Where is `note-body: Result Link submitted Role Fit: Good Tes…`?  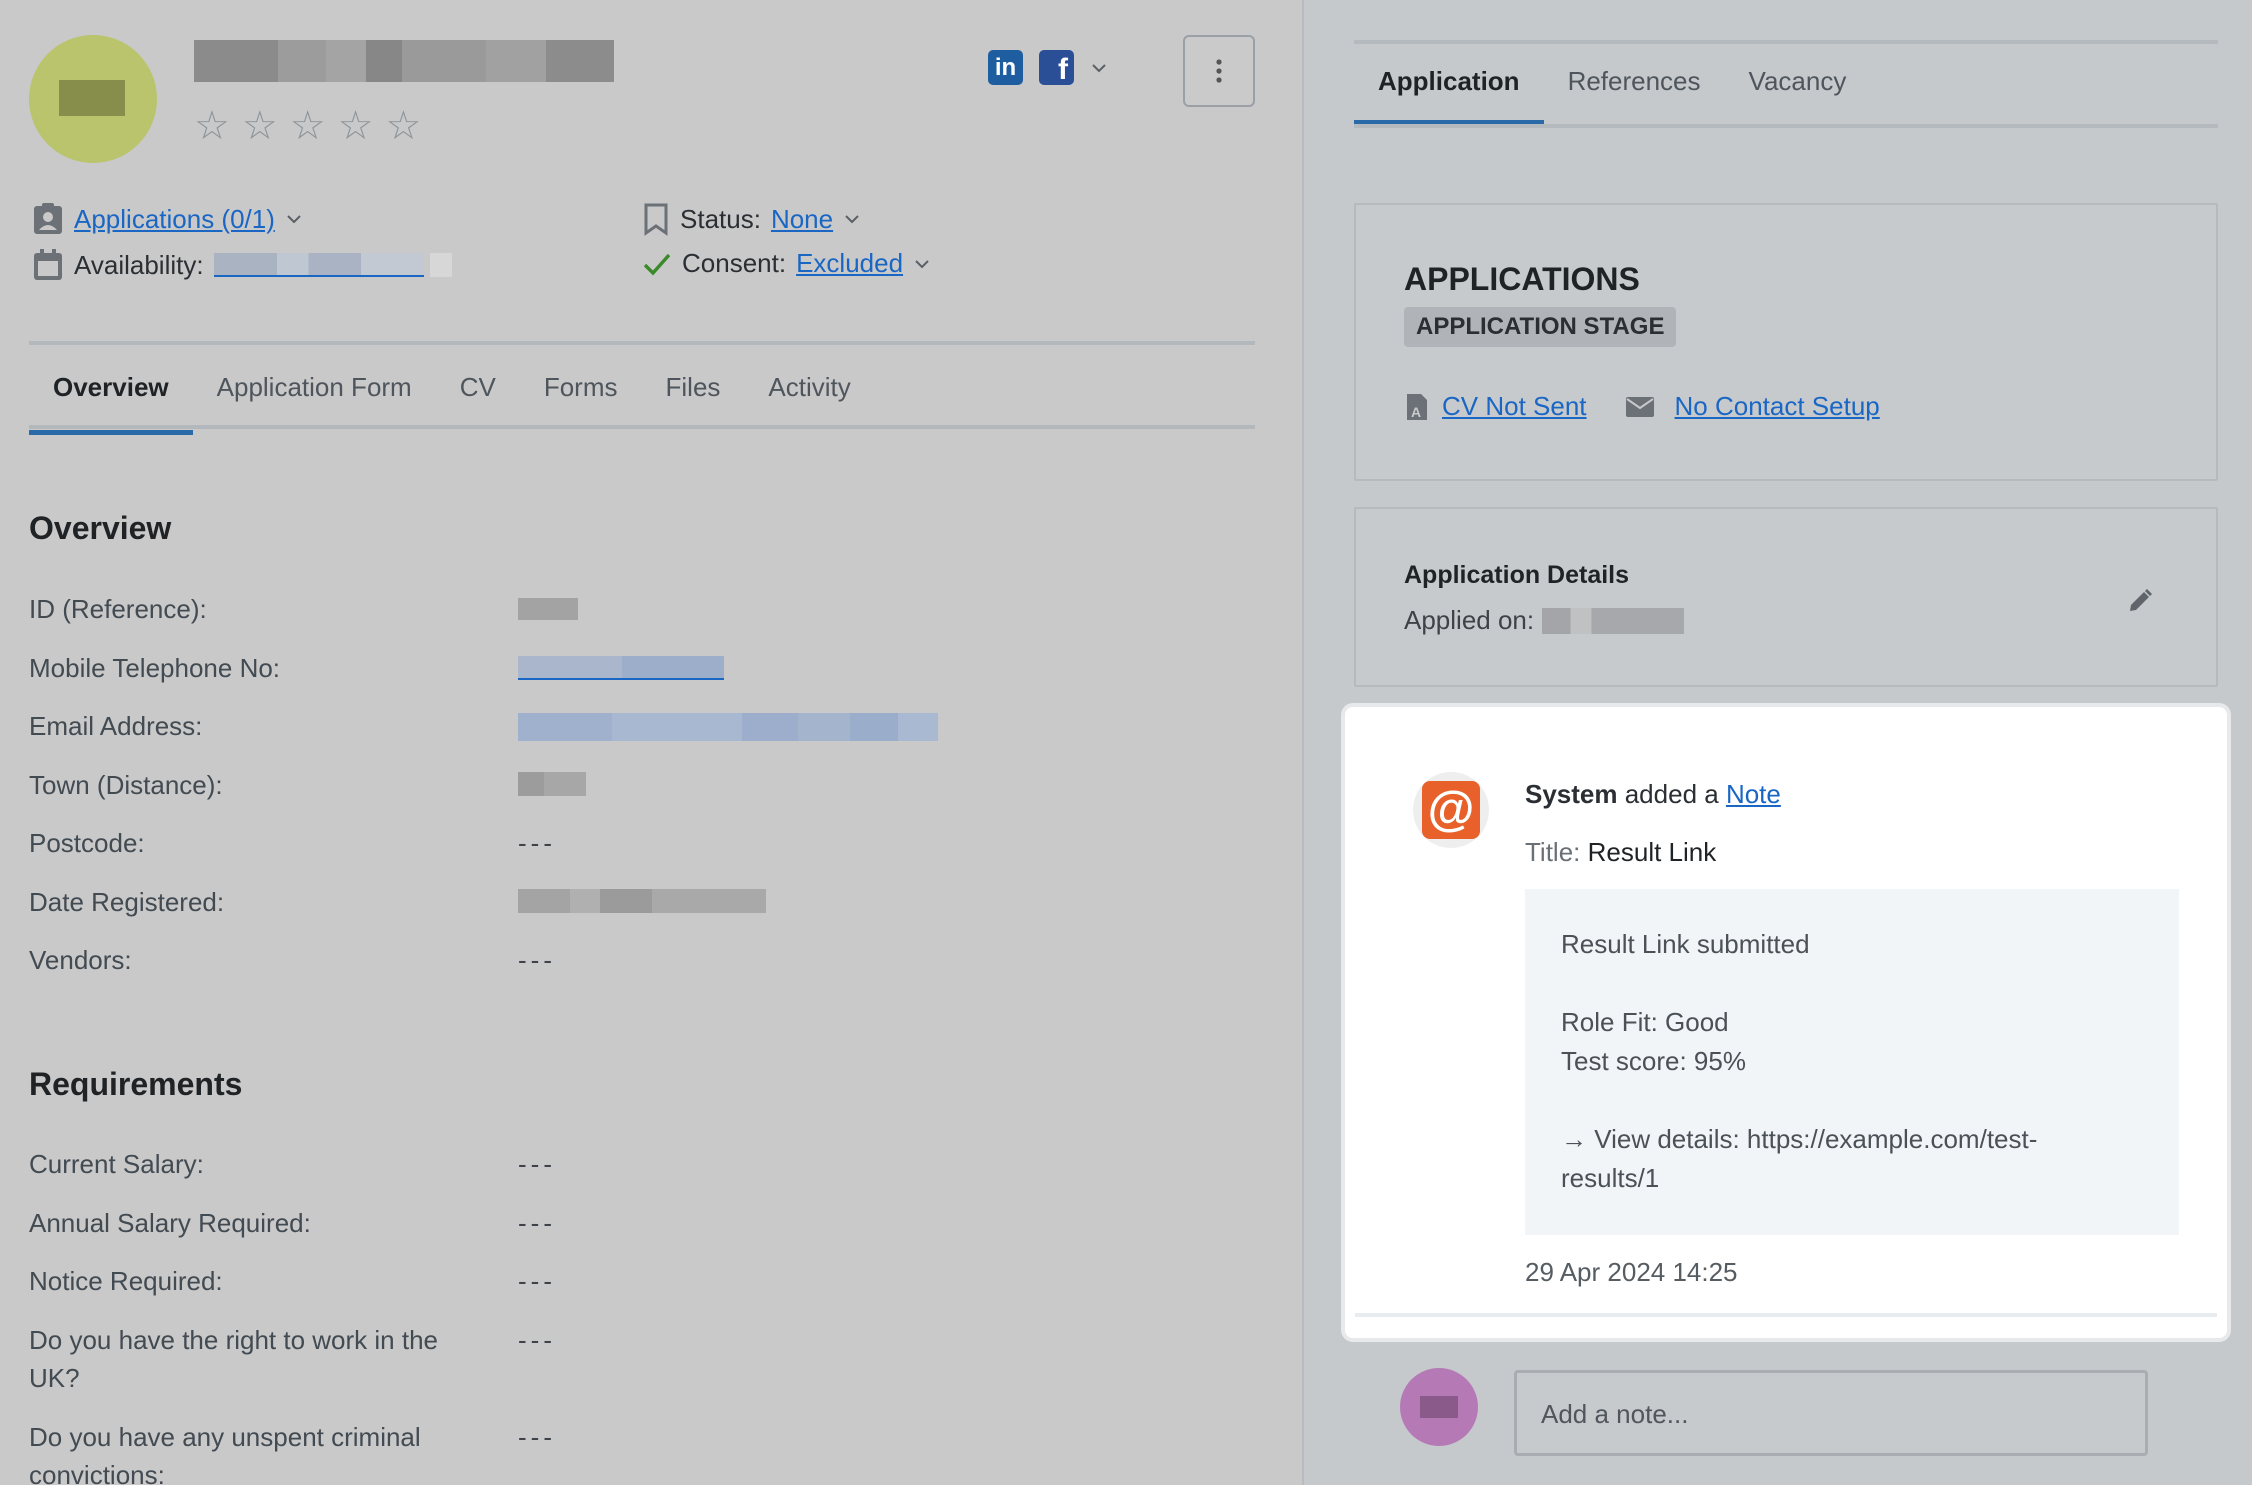 note-body: Result Link submitted Role Fit: Good Tes… is located at coordinates (1852, 1062).